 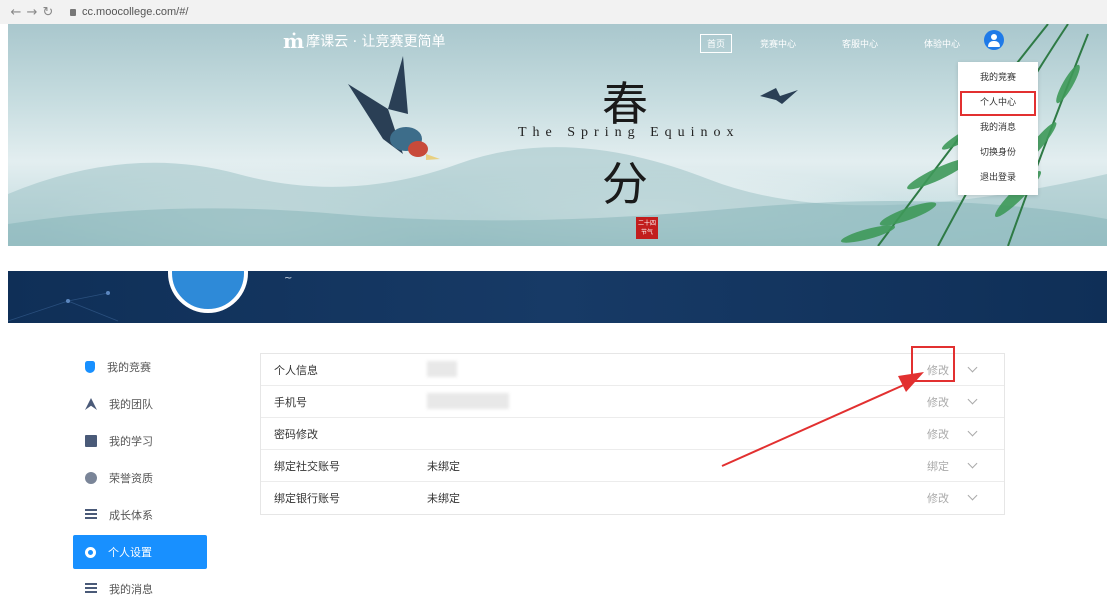 I want to click on row-label: 密码修改, so click(x=296, y=434).